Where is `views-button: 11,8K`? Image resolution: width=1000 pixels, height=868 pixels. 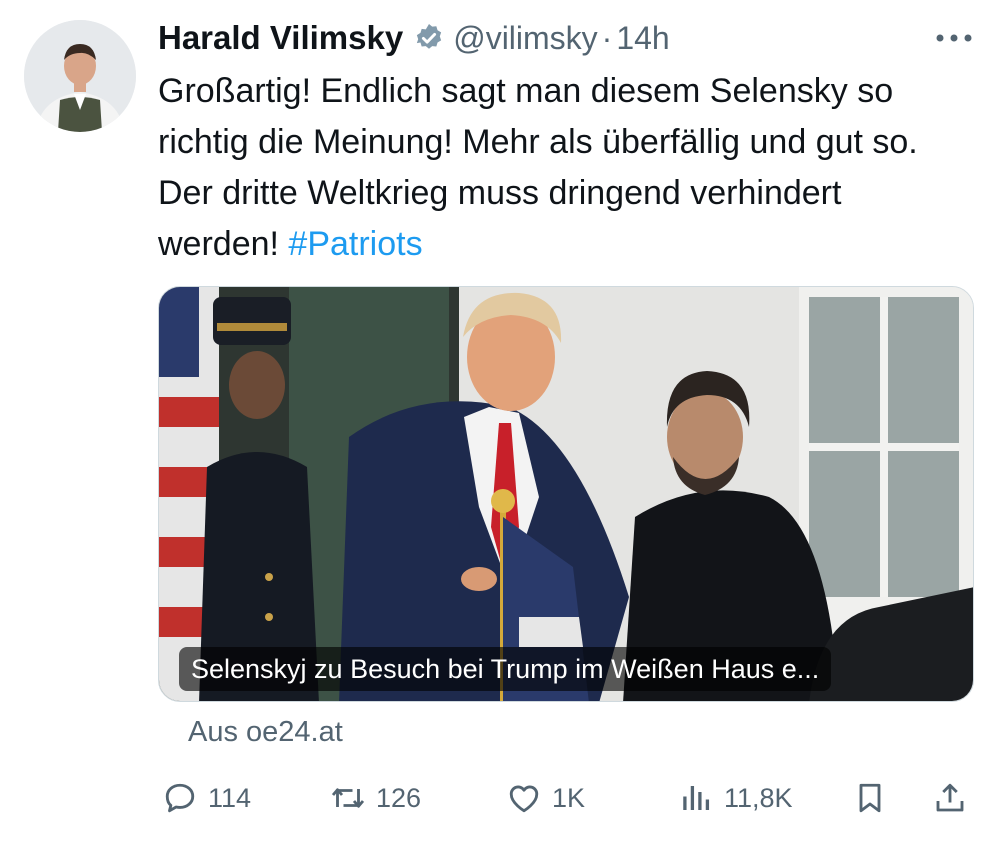
views-button: 11,8K is located at coordinates (735, 798).